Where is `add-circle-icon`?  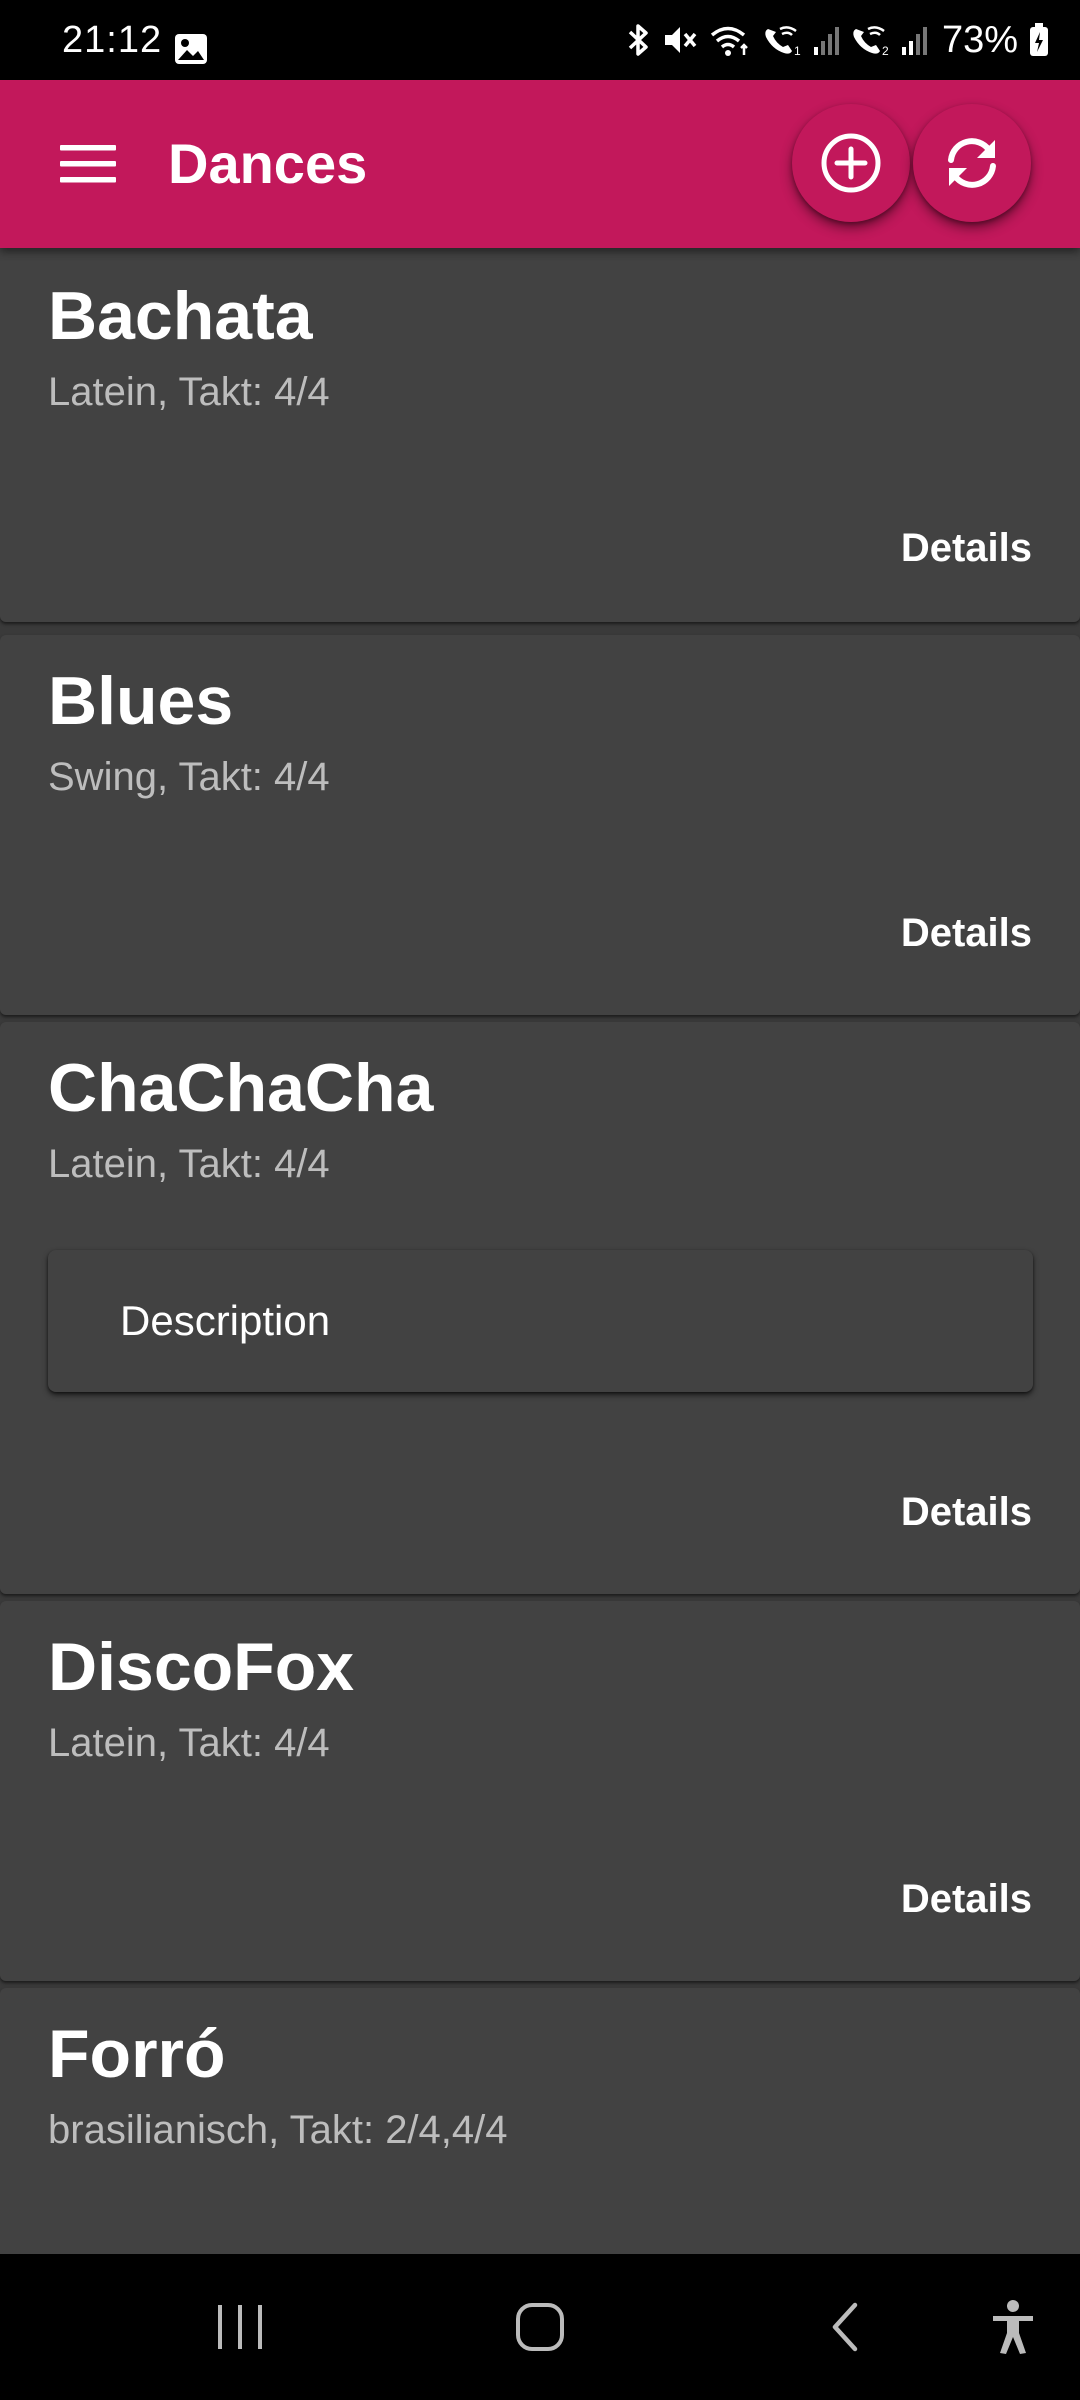 add-circle-icon is located at coordinates (851, 163).